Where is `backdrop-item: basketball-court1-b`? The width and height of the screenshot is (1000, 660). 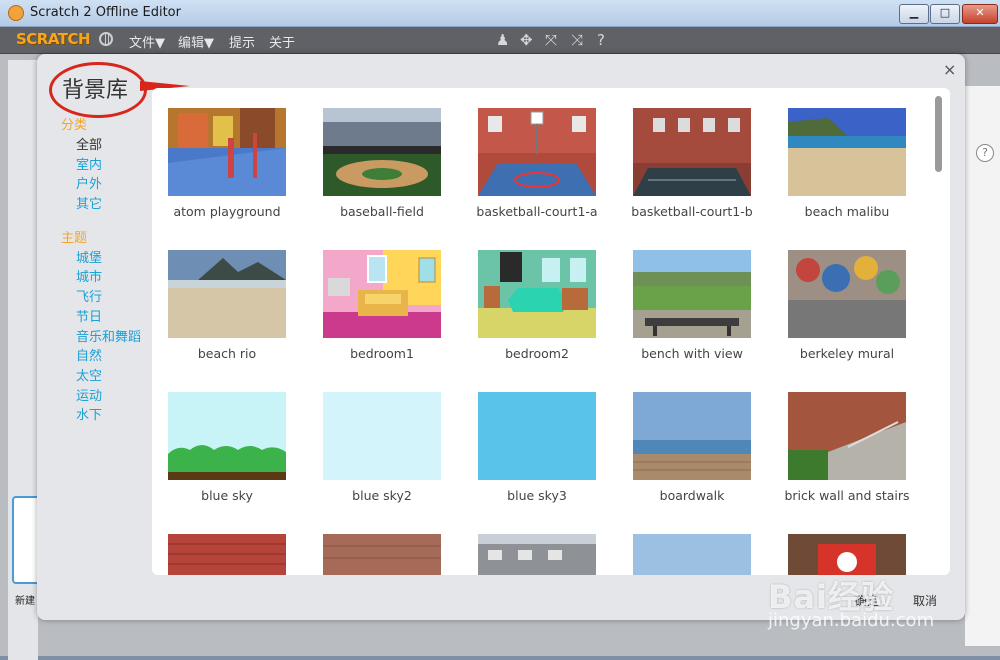
backdrop-item: basketball-court1-b is located at coordinates (692, 163).